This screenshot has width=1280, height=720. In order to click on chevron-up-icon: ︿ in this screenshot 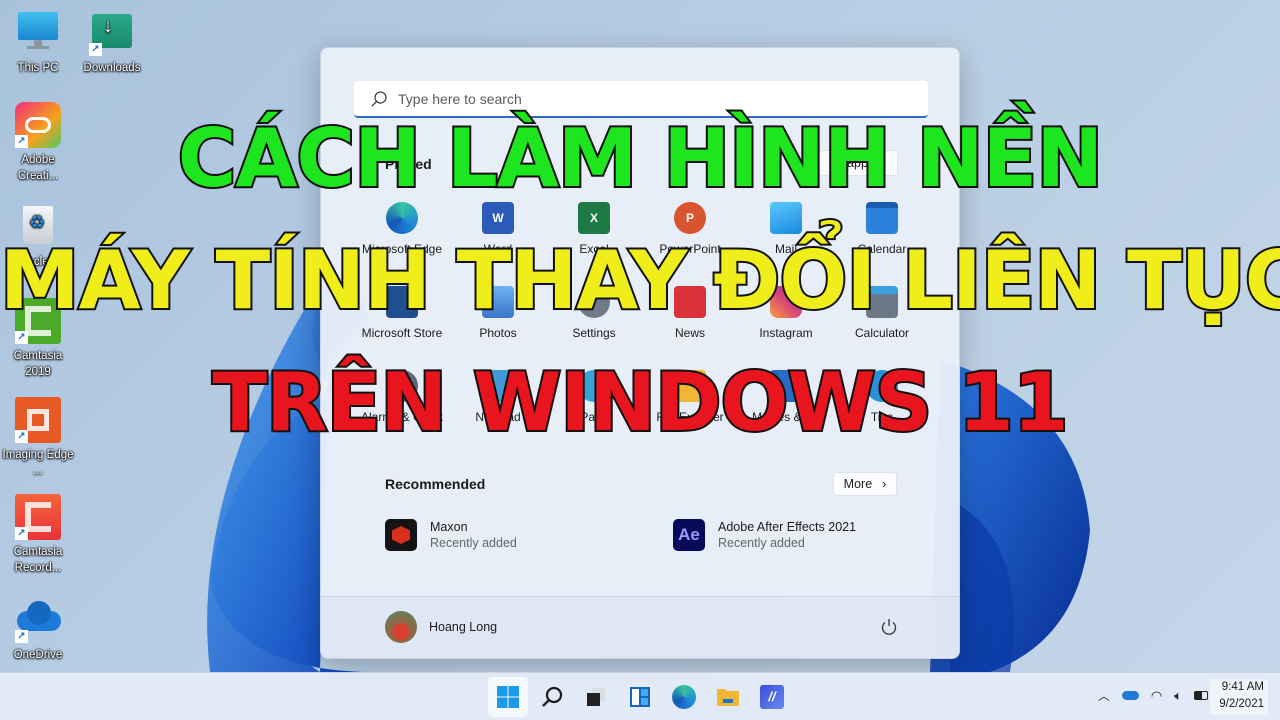, I will do `click(1104, 695)`.